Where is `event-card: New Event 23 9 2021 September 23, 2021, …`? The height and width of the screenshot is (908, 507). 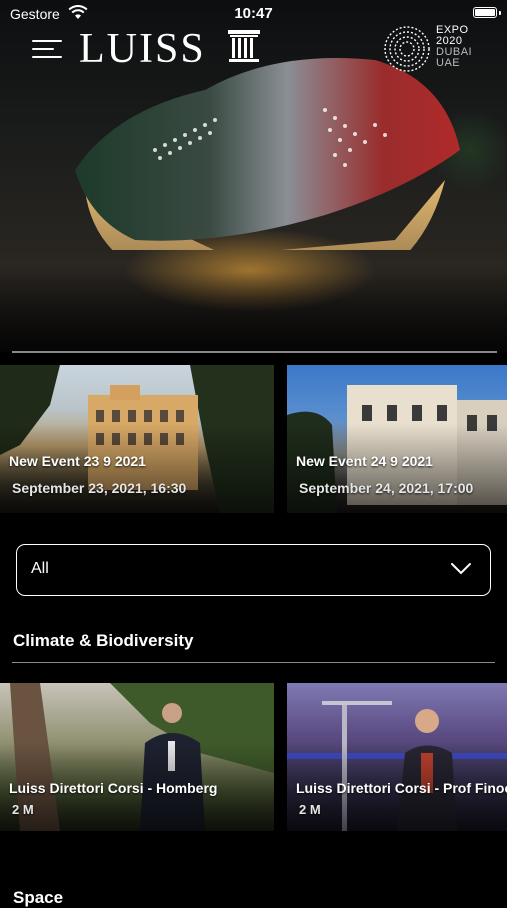 event-card: New Event 23 9 2021 September 23, 2021, … is located at coordinates (137, 439).